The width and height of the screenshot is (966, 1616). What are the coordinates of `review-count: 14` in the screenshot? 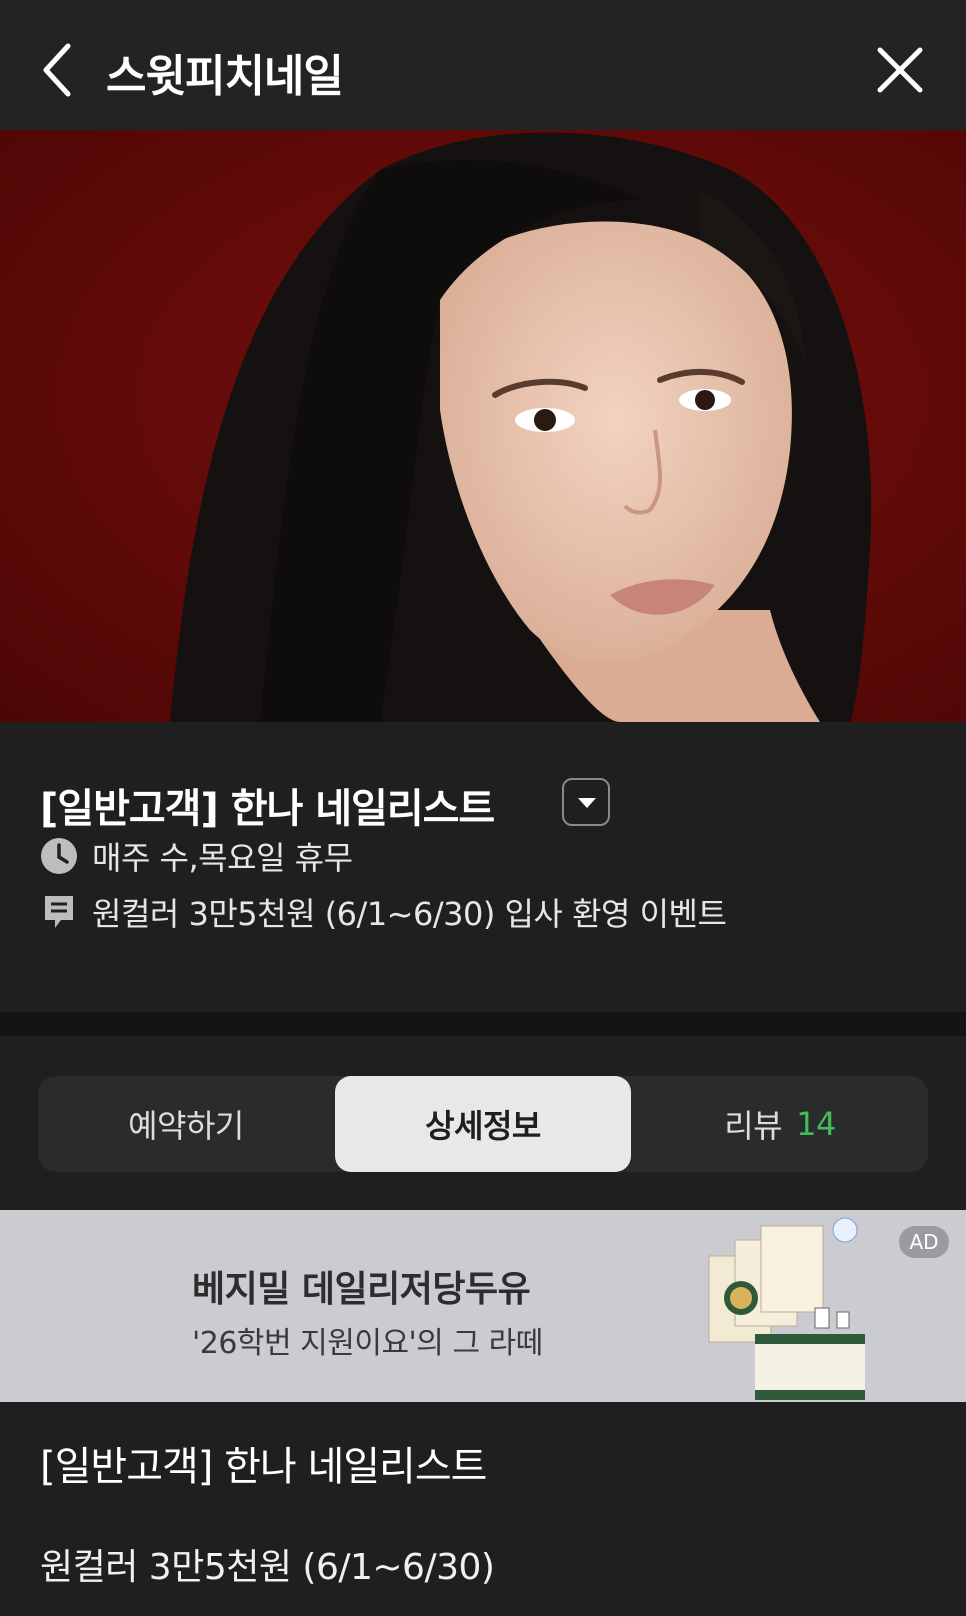 It's located at (816, 1124).